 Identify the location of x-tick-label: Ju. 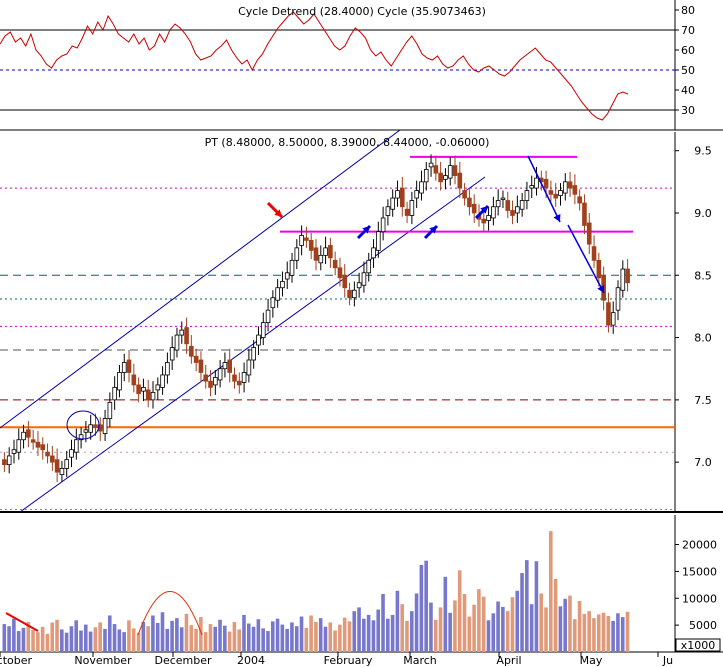
(667, 660).